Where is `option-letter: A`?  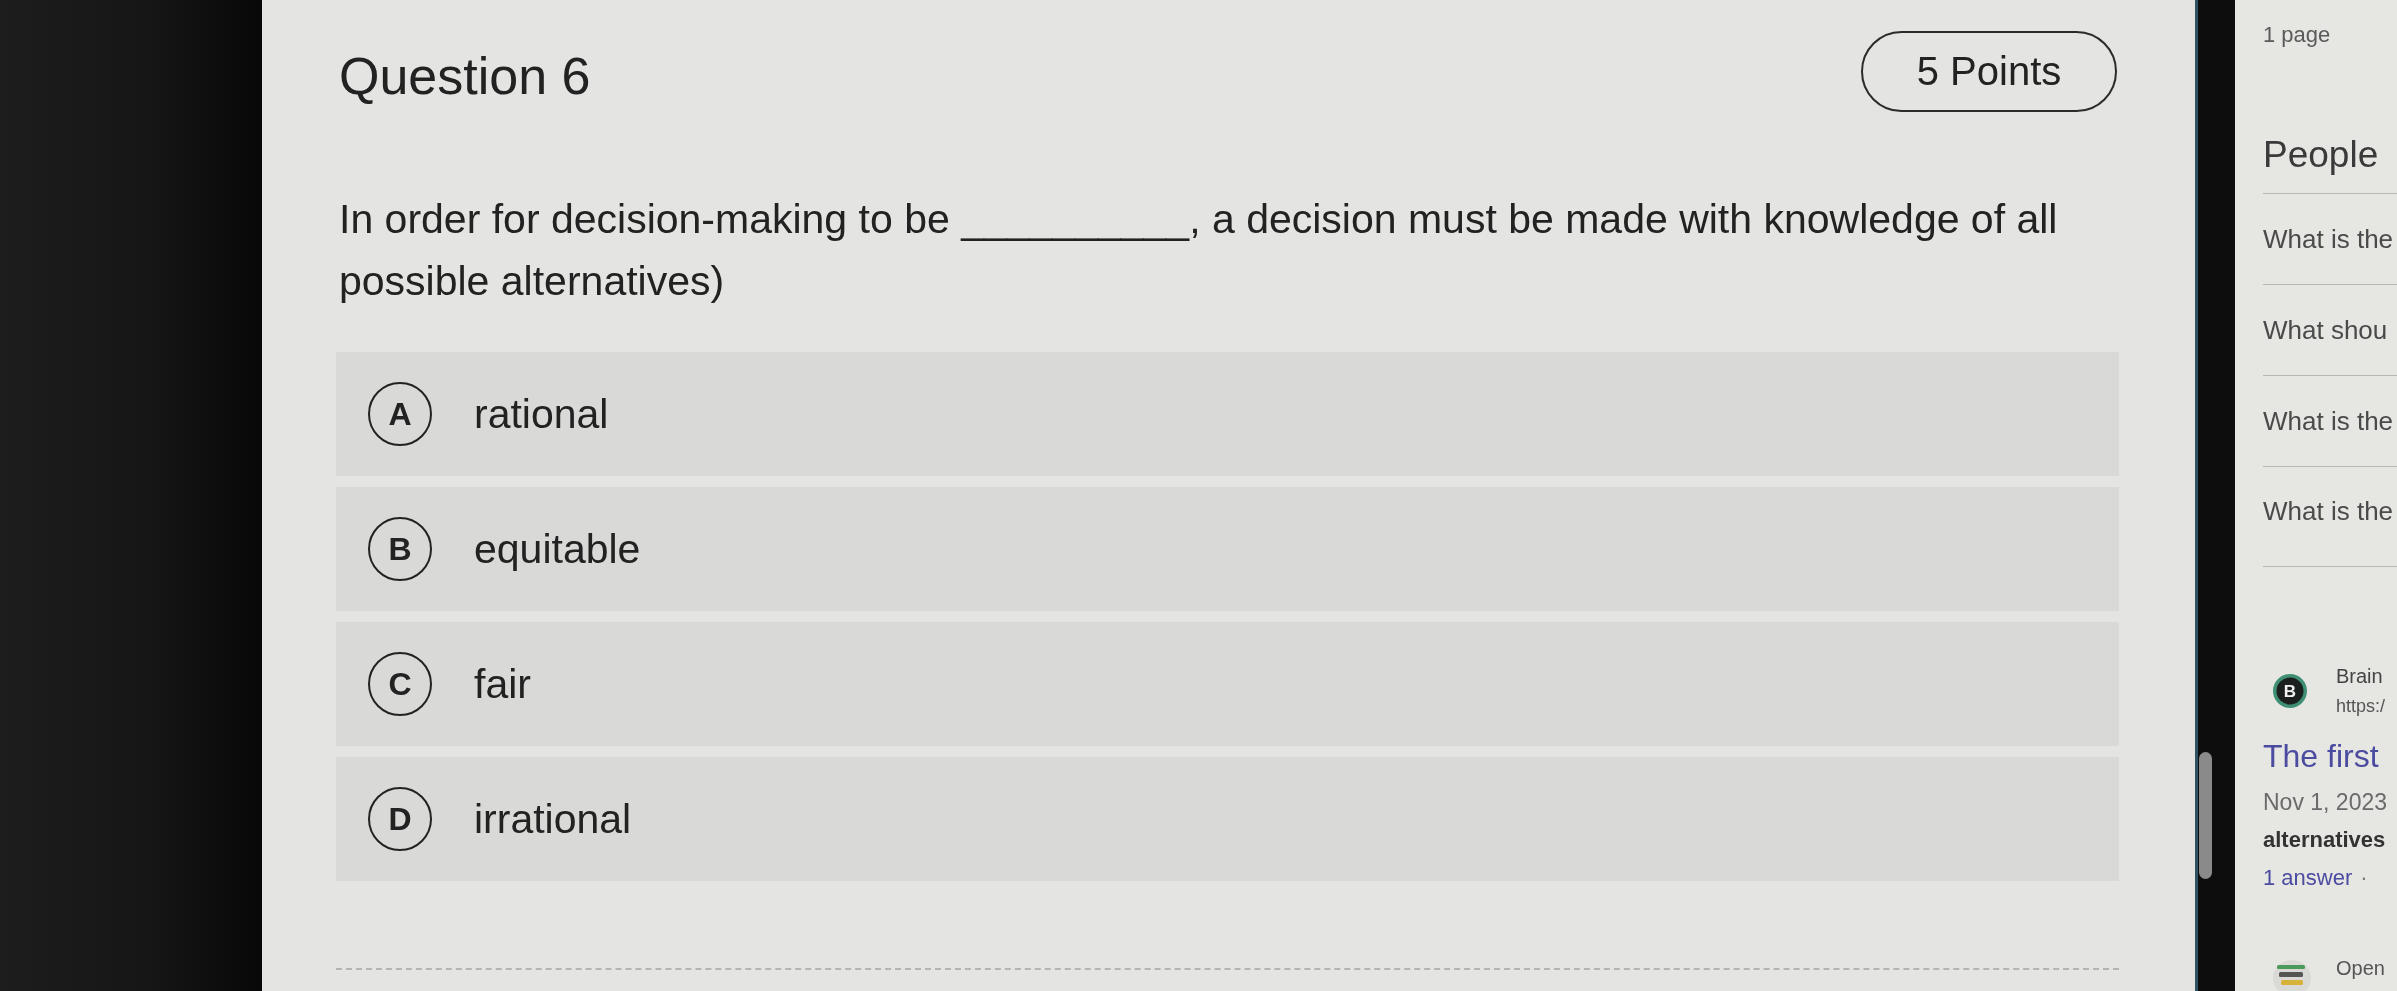
option-letter: A is located at coordinates (400, 414).